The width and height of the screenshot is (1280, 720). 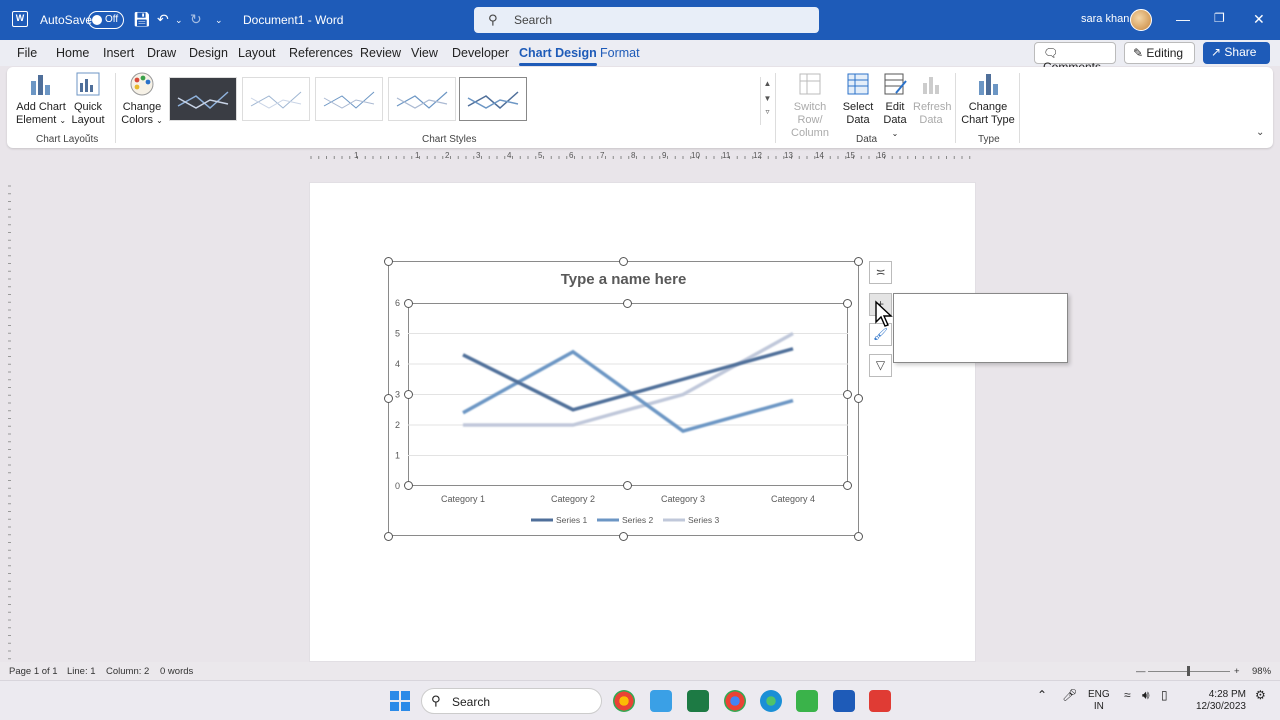 What do you see at coordinates (1141, 20) in the screenshot?
I see `avatar` at bounding box center [1141, 20].